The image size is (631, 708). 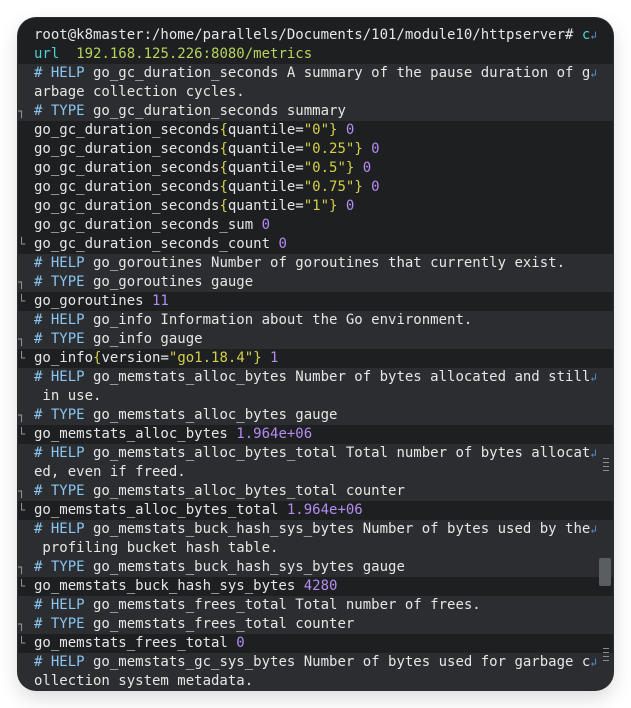 I want to click on line-text: go_memstats_alloc_bytes_total 1.964e+06, so click(x=198, y=510).